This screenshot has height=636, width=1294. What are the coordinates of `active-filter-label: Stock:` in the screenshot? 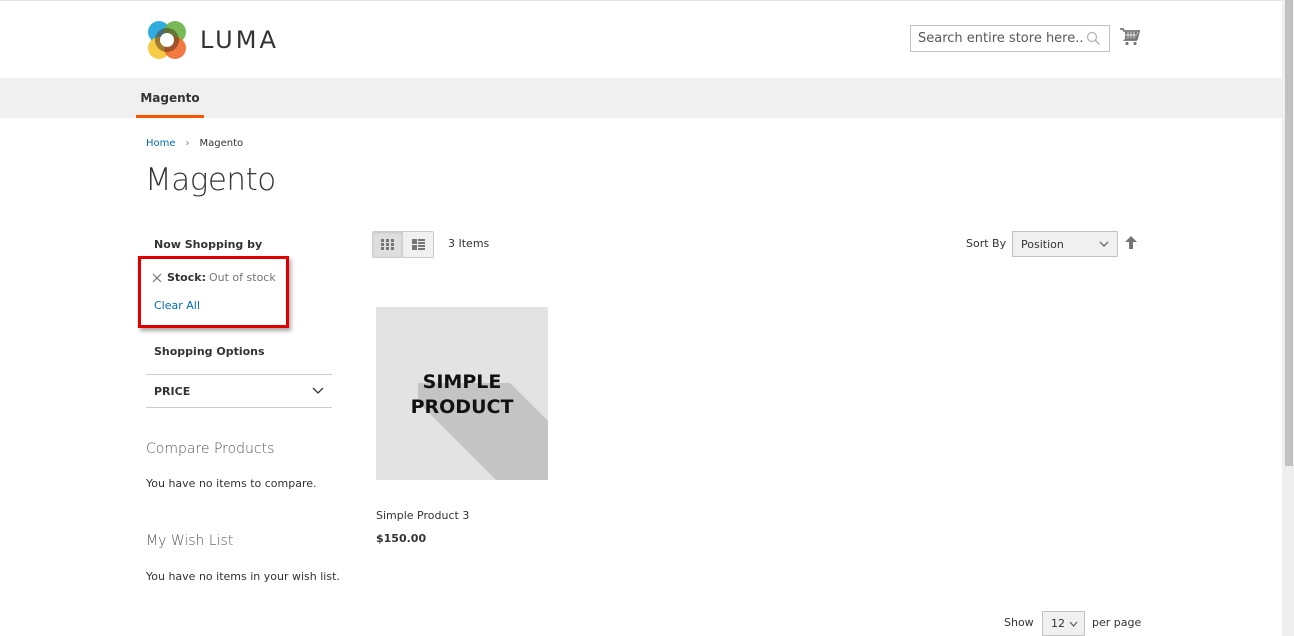 It's located at (186, 277).